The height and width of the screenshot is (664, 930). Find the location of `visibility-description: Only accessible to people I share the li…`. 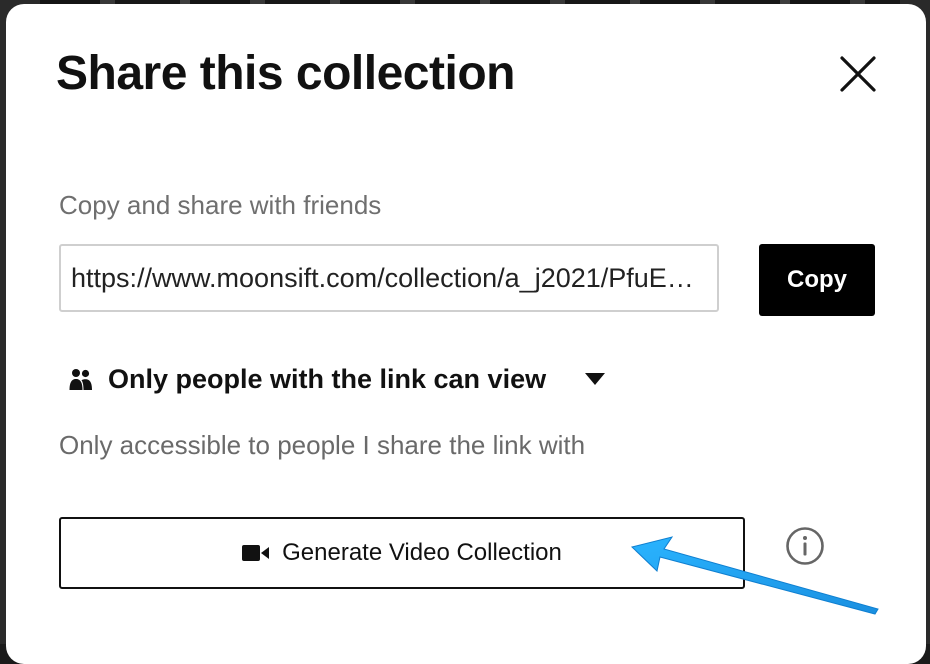

visibility-description: Only accessible to people I share the li… is located at coordinates (322, 445).